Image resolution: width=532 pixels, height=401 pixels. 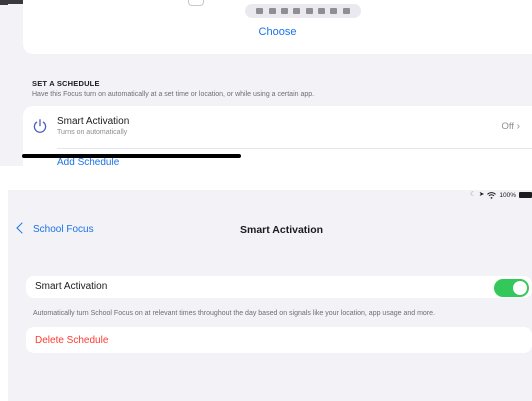 I want to click on location-icon: ➤, so click(x=481, y=194).